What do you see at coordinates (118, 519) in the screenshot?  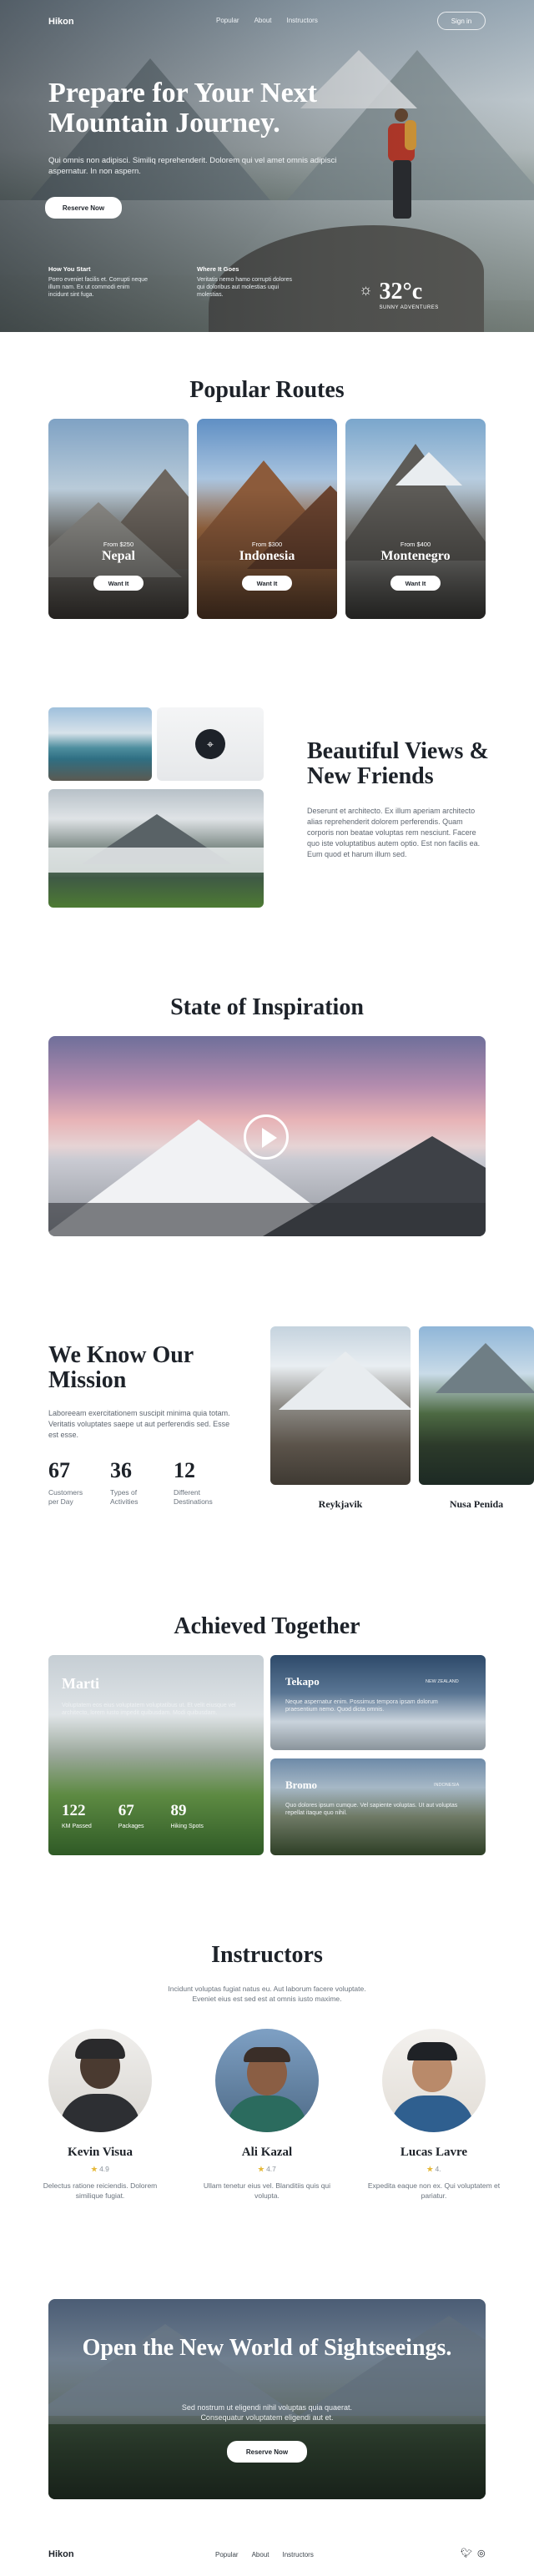 I see `route-card-nepal: From $250 Nepal Want It` at bounding box center [118, 519].